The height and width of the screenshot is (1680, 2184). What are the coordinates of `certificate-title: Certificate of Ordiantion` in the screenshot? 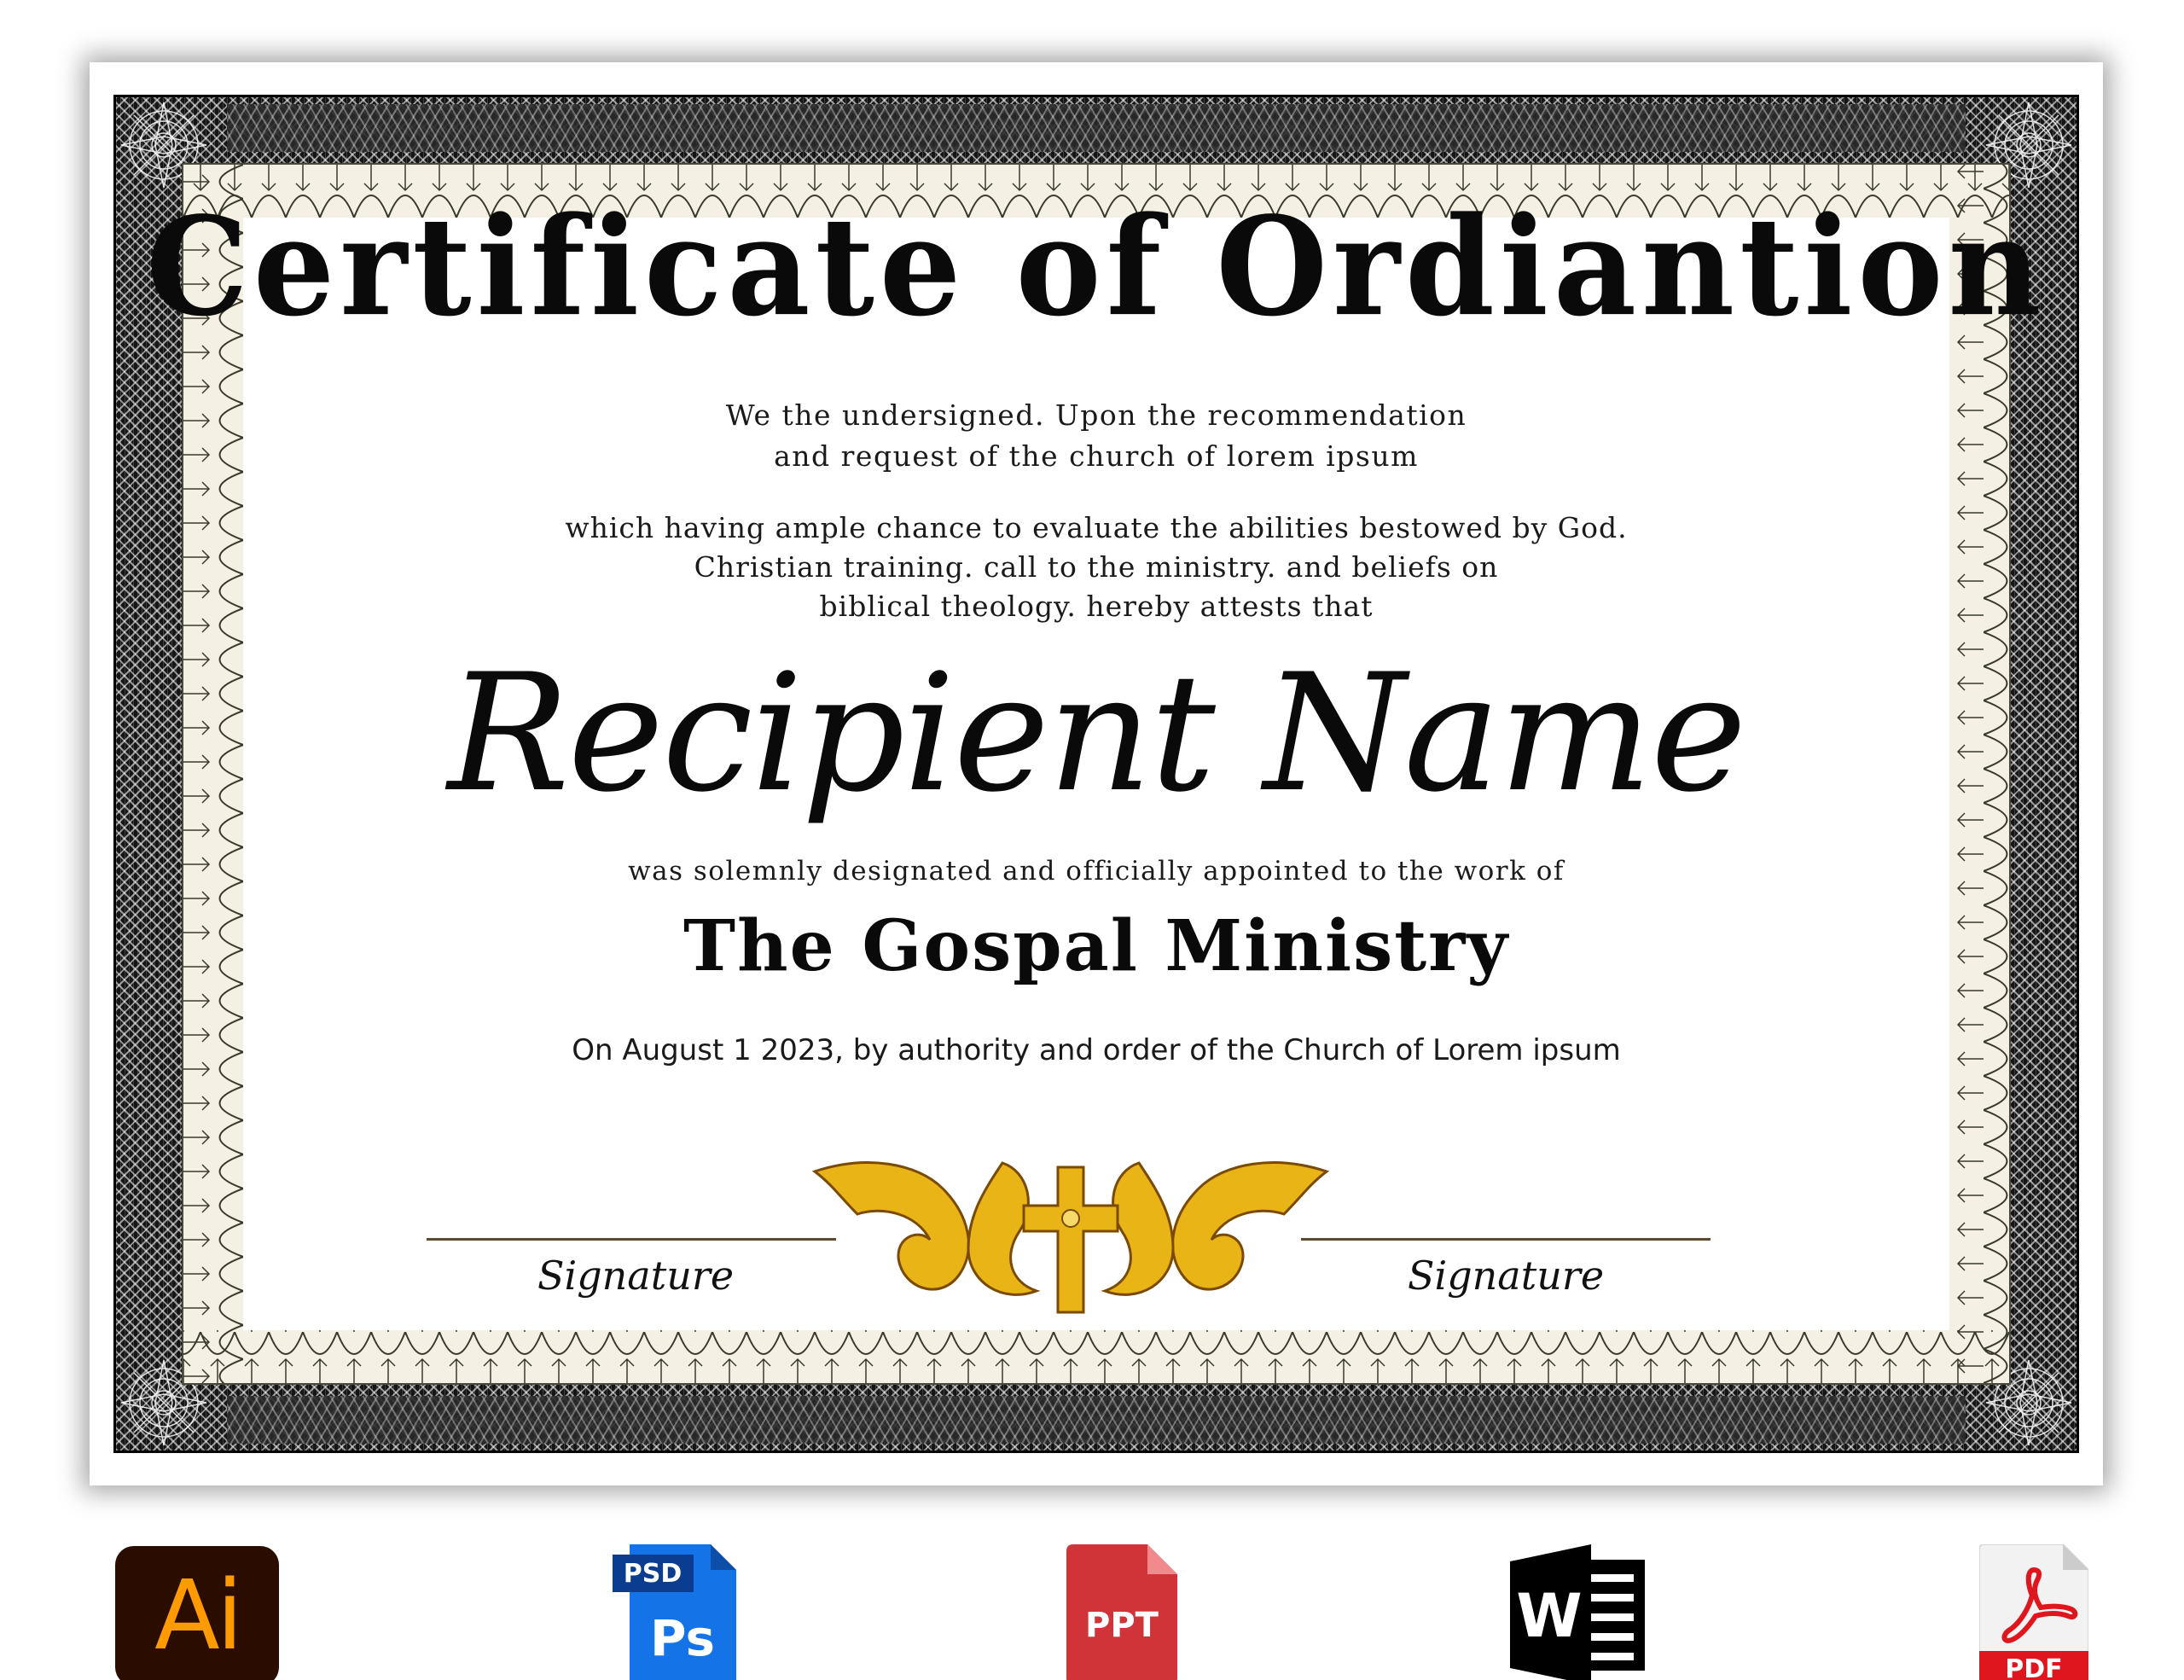 It's located at (1096, 267).